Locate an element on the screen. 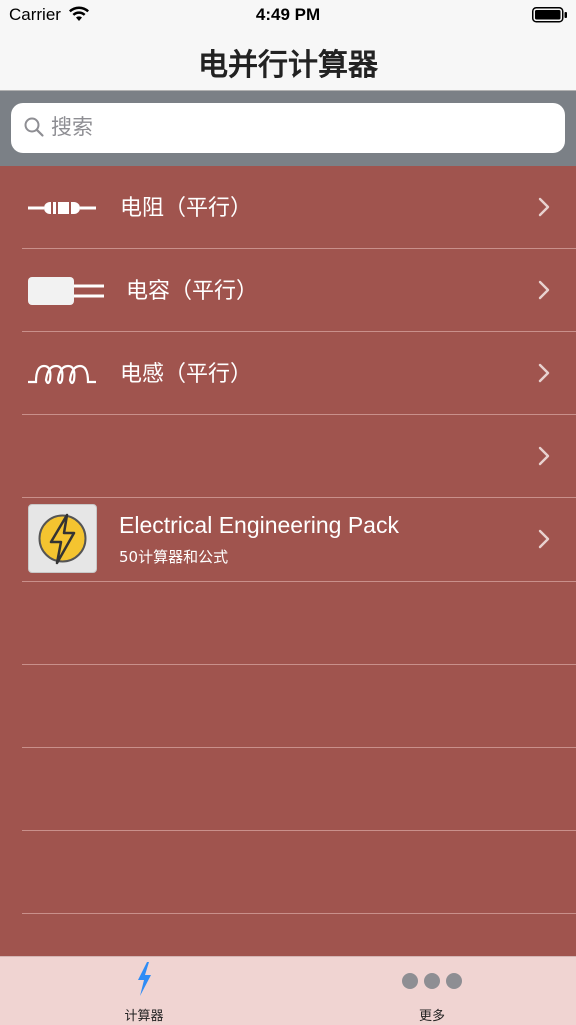  row-divider is located at coordinates (299, 913).